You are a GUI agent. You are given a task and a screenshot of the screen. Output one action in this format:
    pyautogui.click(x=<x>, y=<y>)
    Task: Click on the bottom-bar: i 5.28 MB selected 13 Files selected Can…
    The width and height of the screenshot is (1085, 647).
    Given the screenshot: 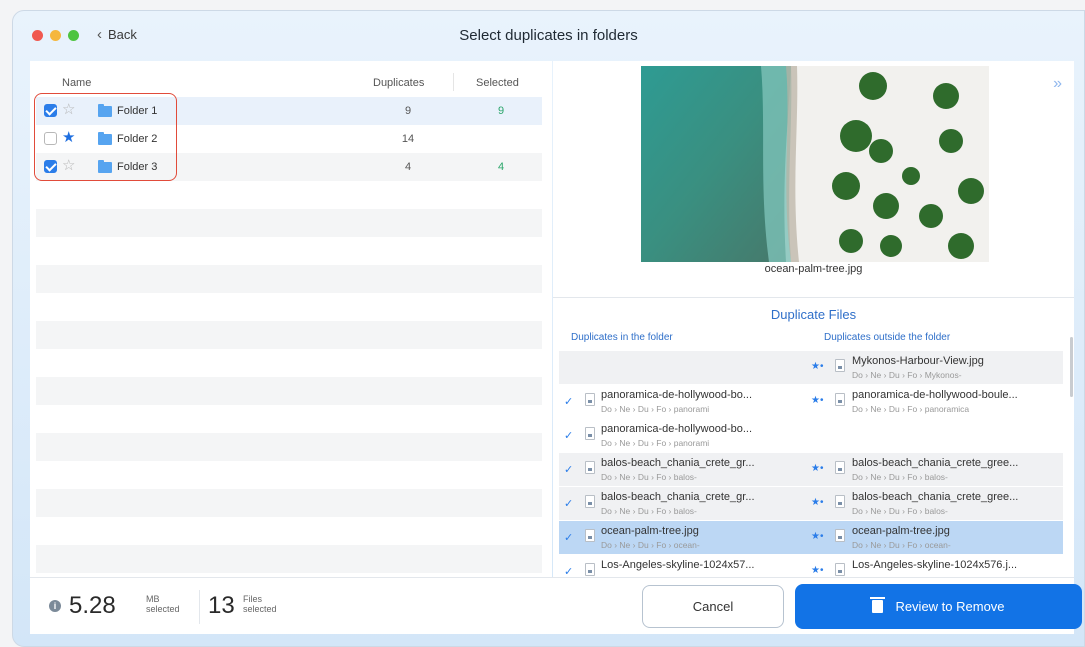 What is the action you would take?
    pyautogui.click(x=556, y=605)
    